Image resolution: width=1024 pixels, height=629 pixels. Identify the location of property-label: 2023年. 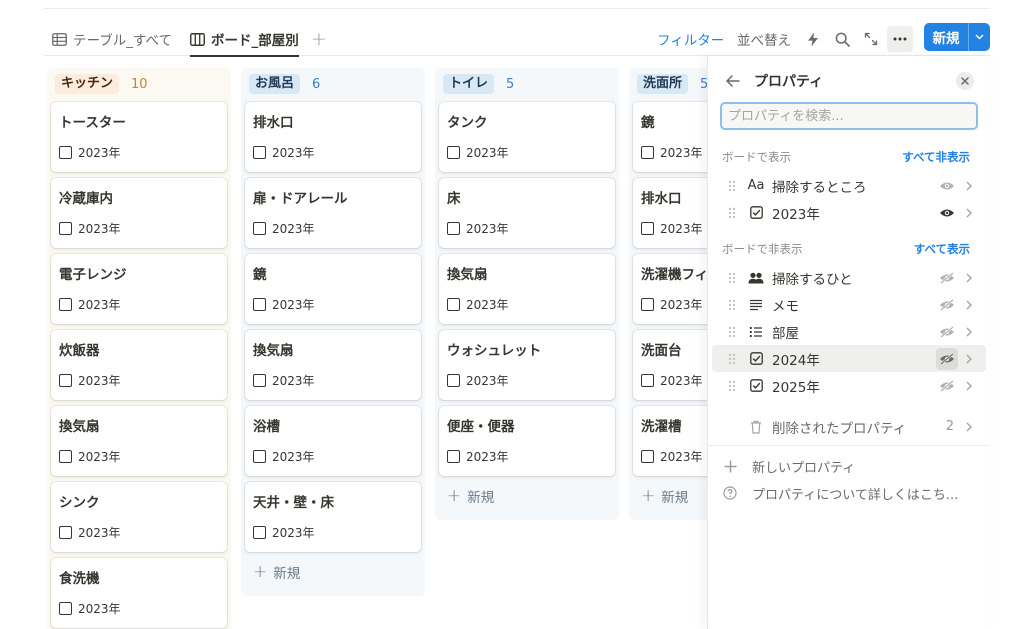
(796, 214).